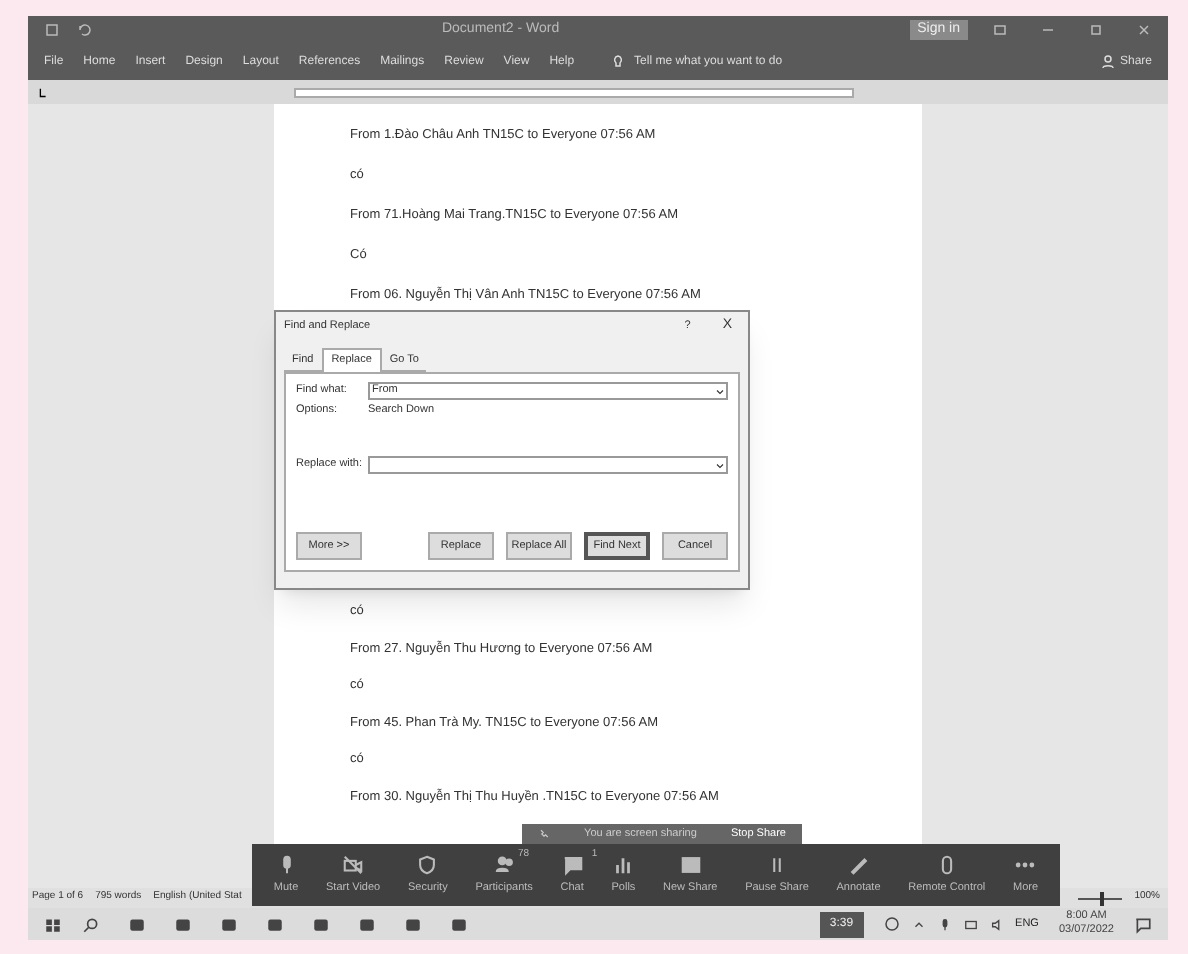 This screenshot has height=954, width=1188. What do you see at coordinates (84, 30) in the screenshot?
I see `undo-icon` at bounding box center [84, 30].